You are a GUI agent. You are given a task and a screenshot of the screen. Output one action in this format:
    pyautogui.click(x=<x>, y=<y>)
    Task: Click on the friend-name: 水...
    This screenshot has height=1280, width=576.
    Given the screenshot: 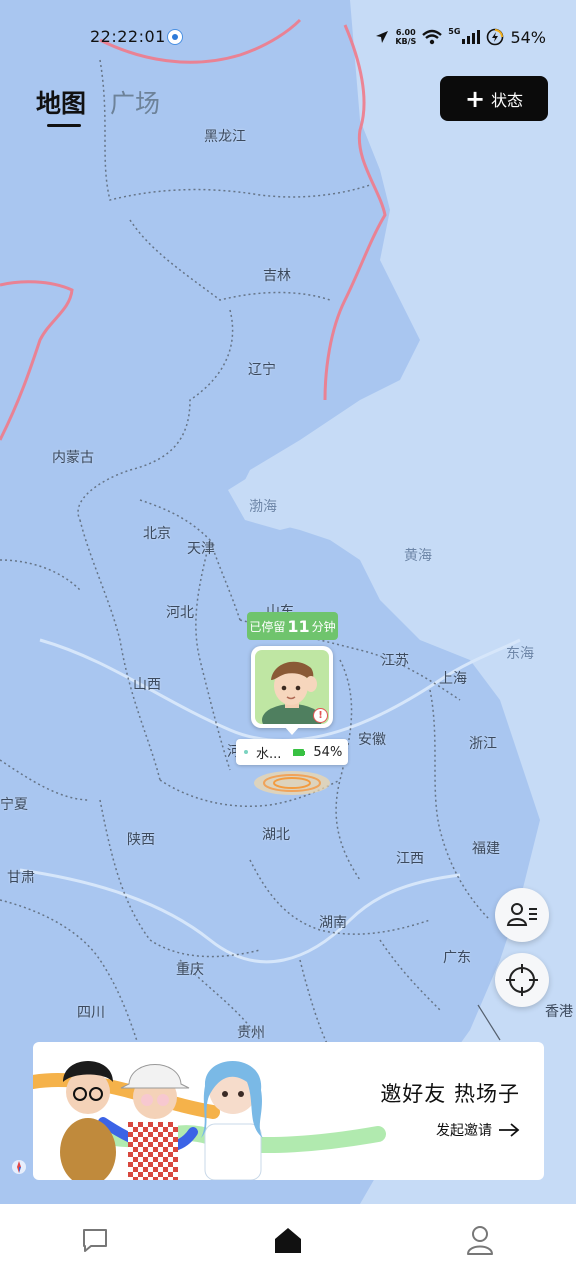 What is the action you would take?
    pyautogui.click(x=269, y=754)
    